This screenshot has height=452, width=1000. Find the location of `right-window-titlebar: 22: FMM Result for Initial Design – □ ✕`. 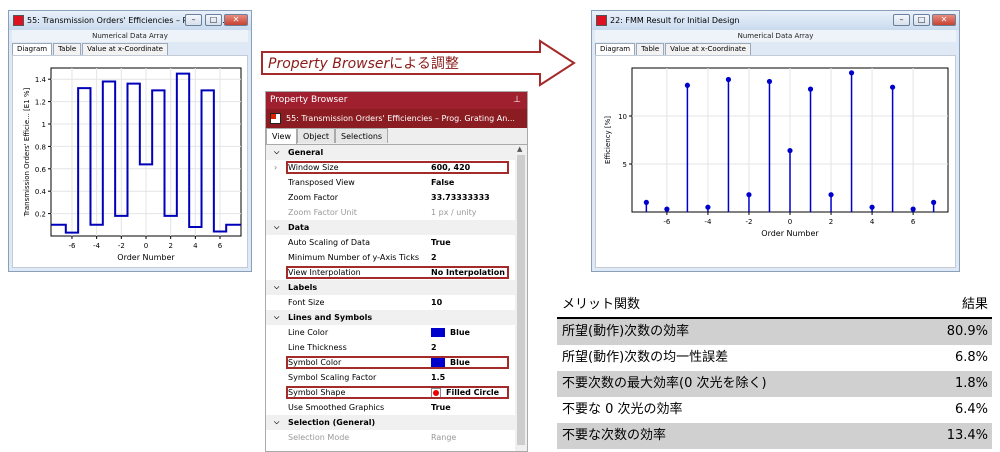

right-window-titlebar: 22: FMM Result for Initial Design – □ ✕ is located at coordinates (775, 20).